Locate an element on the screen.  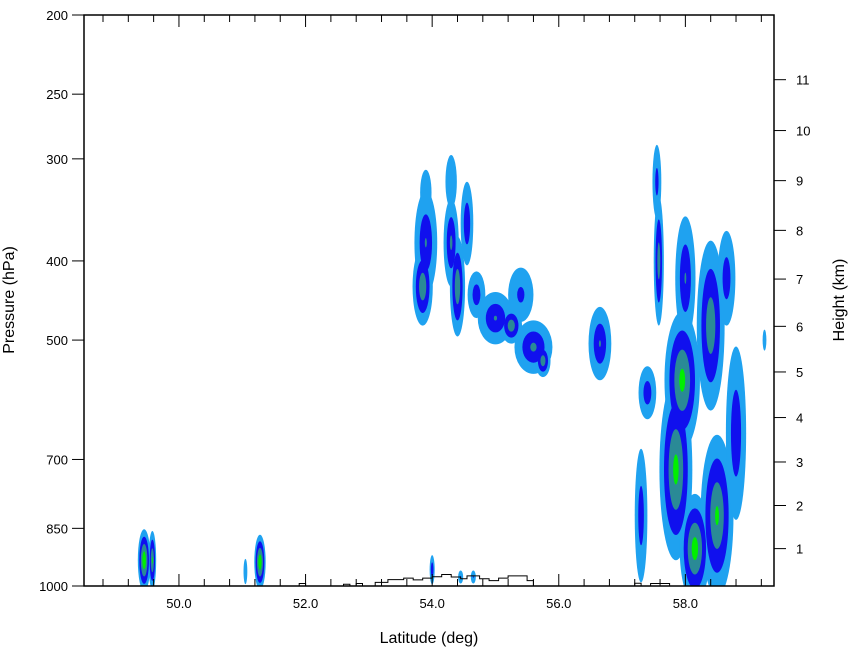
x-tick-label: 58.0 is located at coordinates (685, 603).